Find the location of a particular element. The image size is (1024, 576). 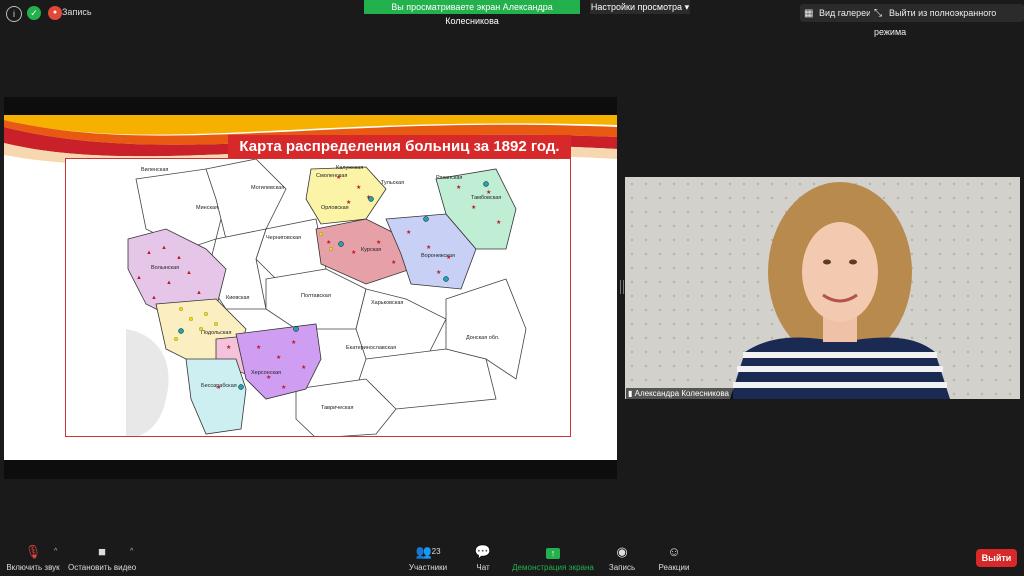

region-label: Екатеринославская is located at coordinates (371, 348).